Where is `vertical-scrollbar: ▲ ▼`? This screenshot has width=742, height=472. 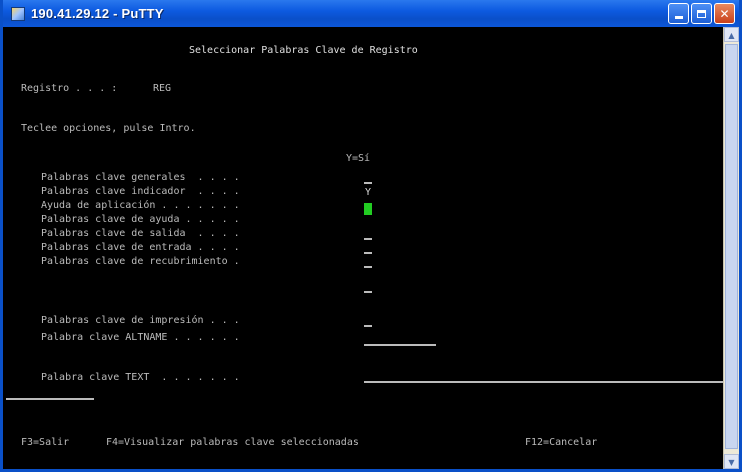 vertical-scrollbar: ▲ ▼ is located at coordinates (731, 248).